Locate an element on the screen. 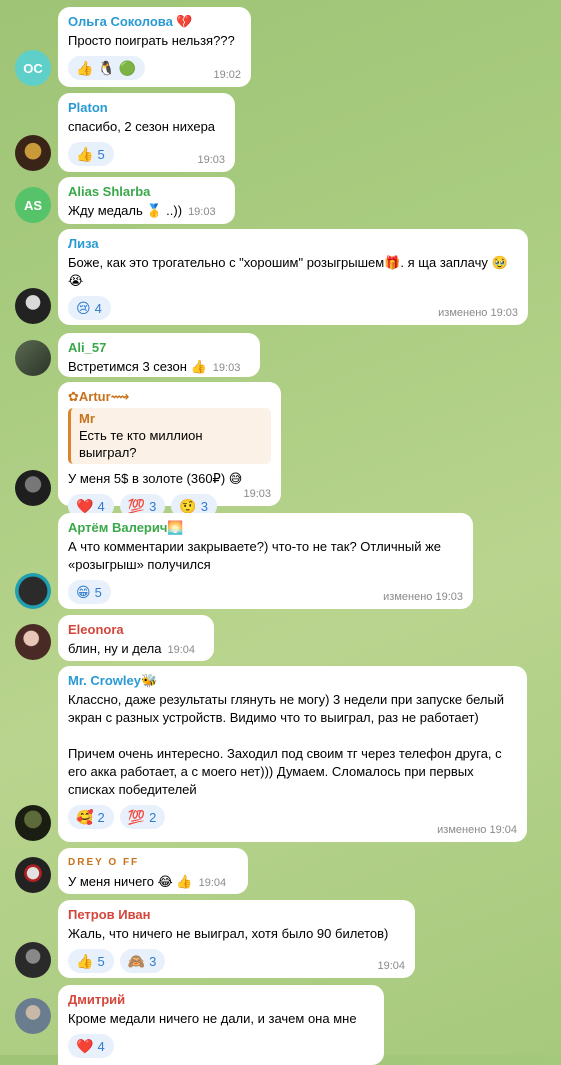 Image resolution: width=561 pixels, height=1065 pixels. sender-name: Eleonora is located at coordinates (136, 630).